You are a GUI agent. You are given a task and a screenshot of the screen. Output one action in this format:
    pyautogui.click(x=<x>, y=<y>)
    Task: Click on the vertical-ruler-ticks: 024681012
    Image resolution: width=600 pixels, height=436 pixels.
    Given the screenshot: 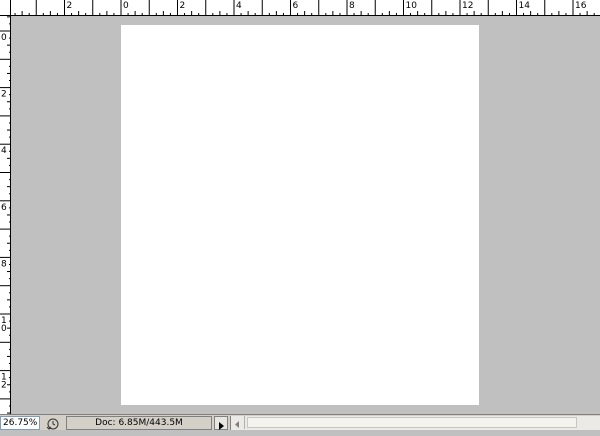 What is the action you would take?
    pyautogui.click(x=5, y=215)
    